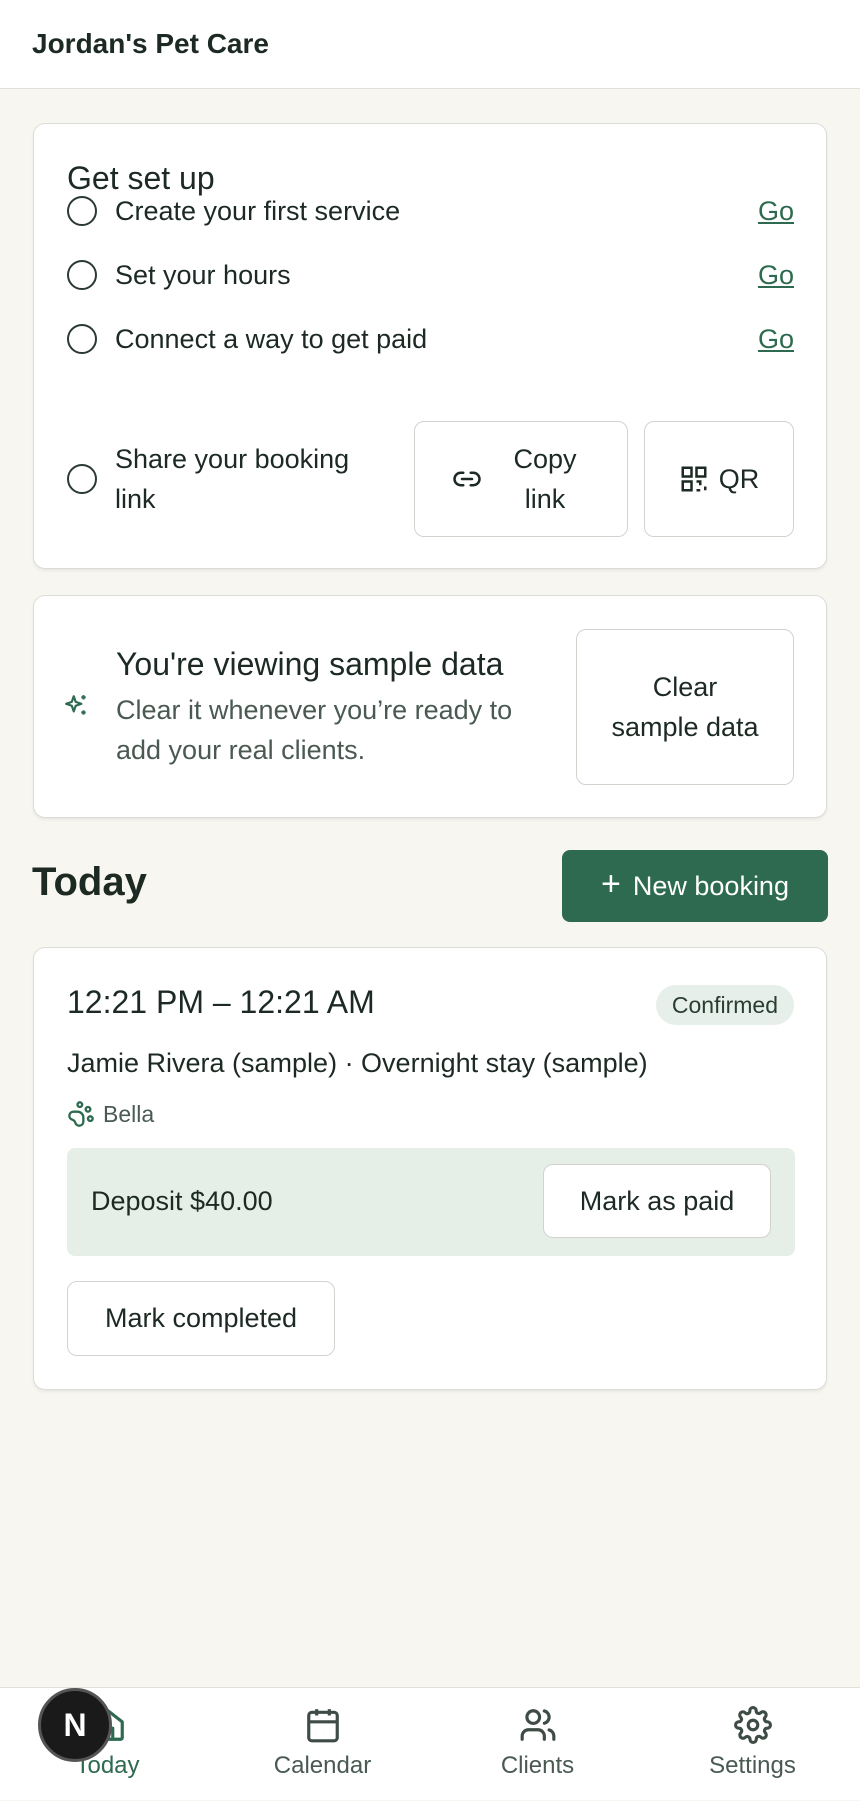 This screenshot has width=860, height=1801. Describe the element at coordinates (739, 478) in the screenshot. I see `qr-label: QR` at that location.